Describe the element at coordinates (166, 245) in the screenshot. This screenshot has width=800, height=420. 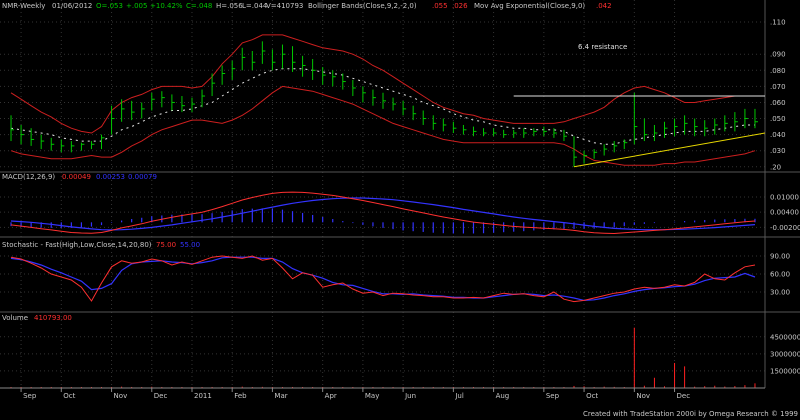
I see `stochastic-readout-k: 75.00` at that location.